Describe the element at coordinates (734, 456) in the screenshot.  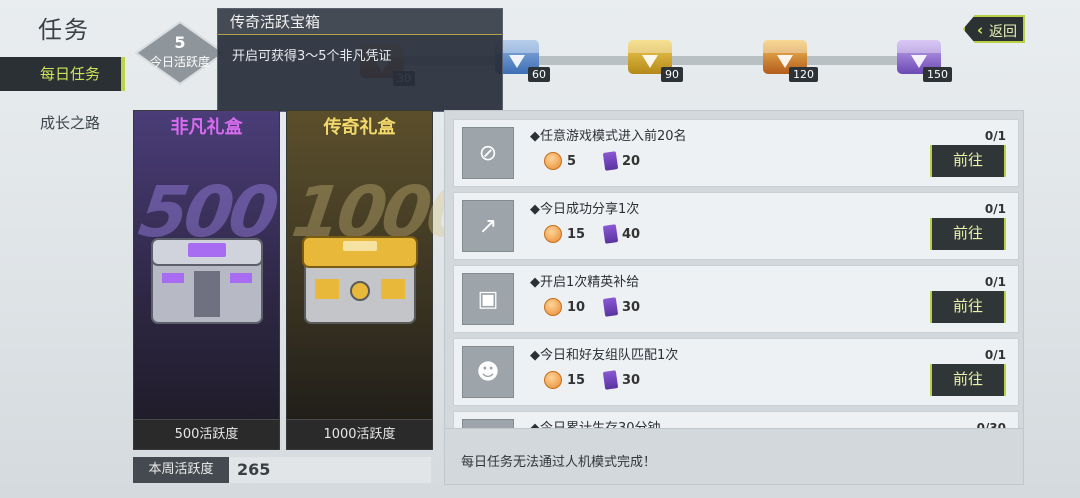
I see `task-notice: 每日任务无法通过人机模式完成！` at that location.